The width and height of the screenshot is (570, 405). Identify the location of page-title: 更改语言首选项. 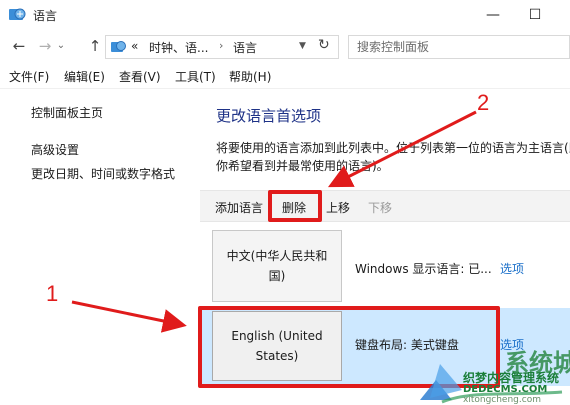
(269, 116).